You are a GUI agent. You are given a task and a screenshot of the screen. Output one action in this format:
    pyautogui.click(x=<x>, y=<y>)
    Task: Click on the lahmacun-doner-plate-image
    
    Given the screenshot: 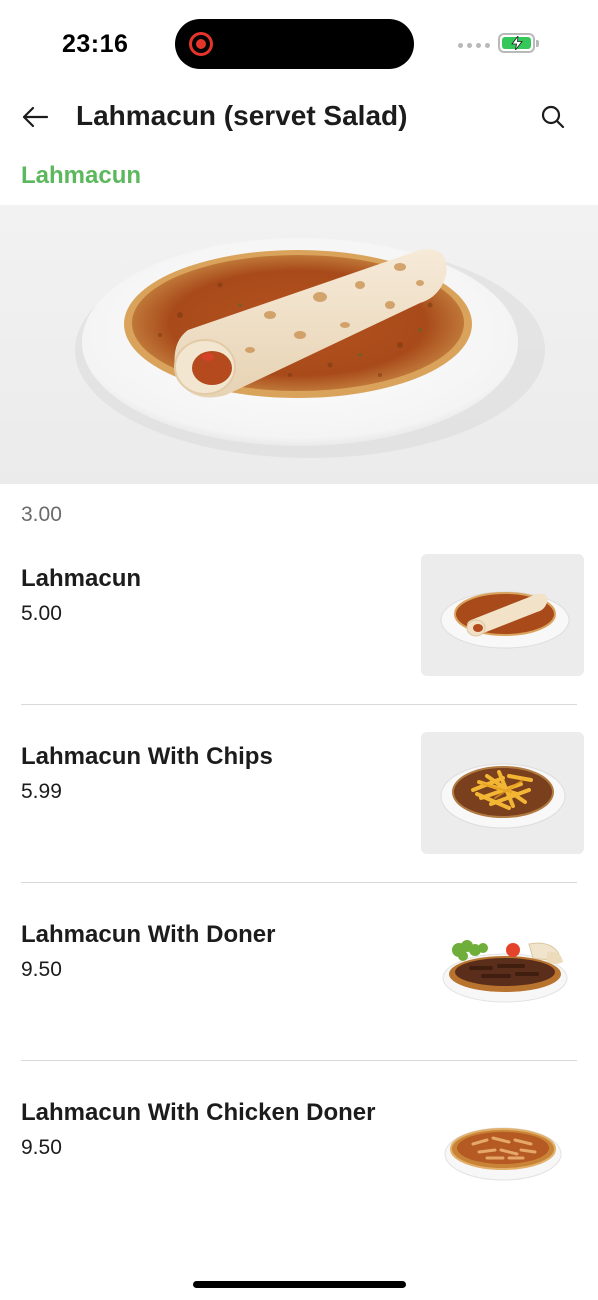 What is the action you would take?
    pyautogui.click(x=505, y=971)
    